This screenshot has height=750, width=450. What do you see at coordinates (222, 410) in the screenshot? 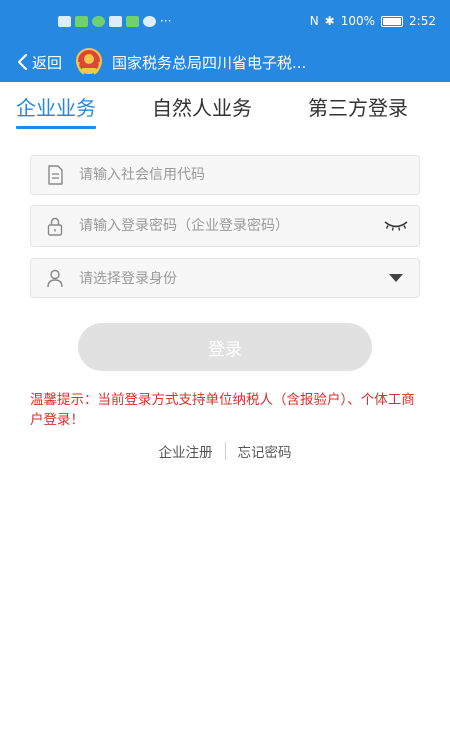
I see `login-tip: 温馨提示：当前登录方式支持单位纳税人（含报验户）、个体工商户登录！` at bounding box center [222, 410].